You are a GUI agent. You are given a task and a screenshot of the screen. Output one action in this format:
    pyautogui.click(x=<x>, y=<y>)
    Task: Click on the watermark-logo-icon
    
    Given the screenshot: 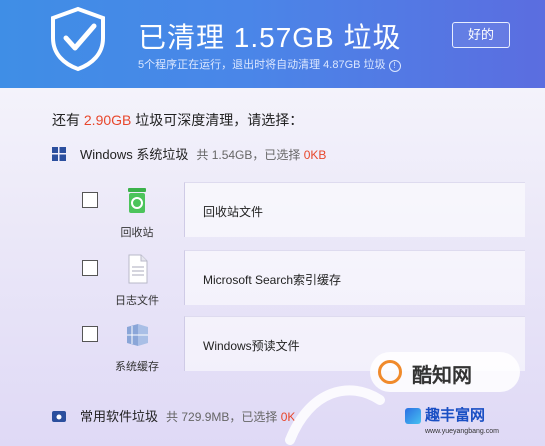 What is the action you would take?
    pyautogui.click(x=390, y=372)
    